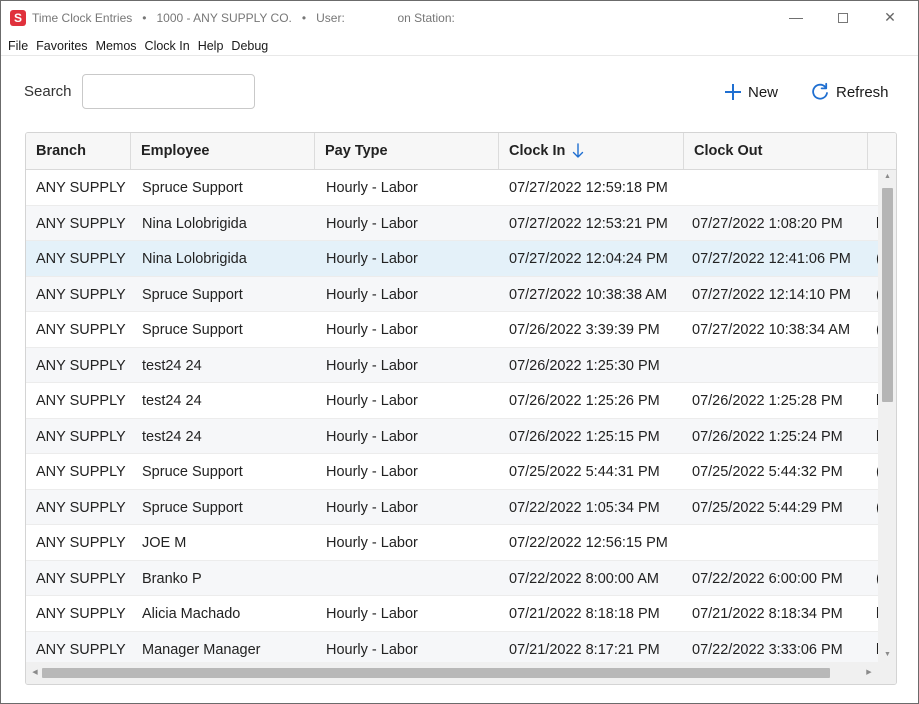 Image resolution: width=919 pixels, height=704 pixels. I want to click on maximize-button, so click(843, 17).